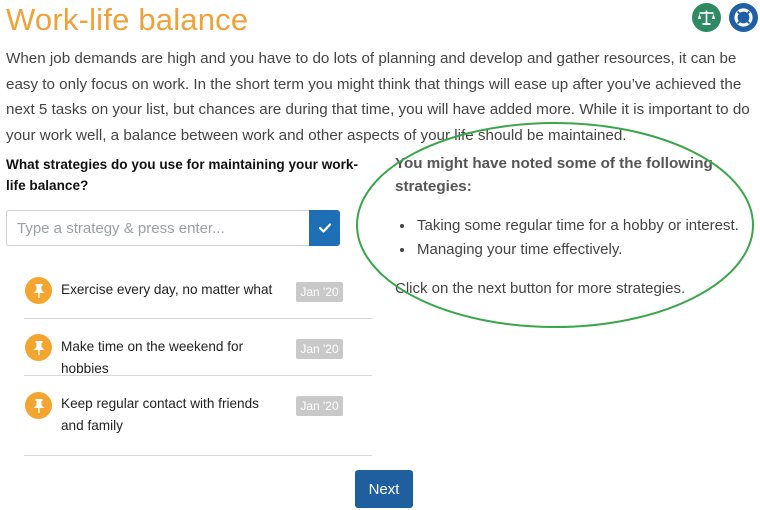  What do you see at coordinates (152, 357) in the screenshot?
I see `strategy-text: Make time on the weekend for hobbies` at bounding box center [152, 357].